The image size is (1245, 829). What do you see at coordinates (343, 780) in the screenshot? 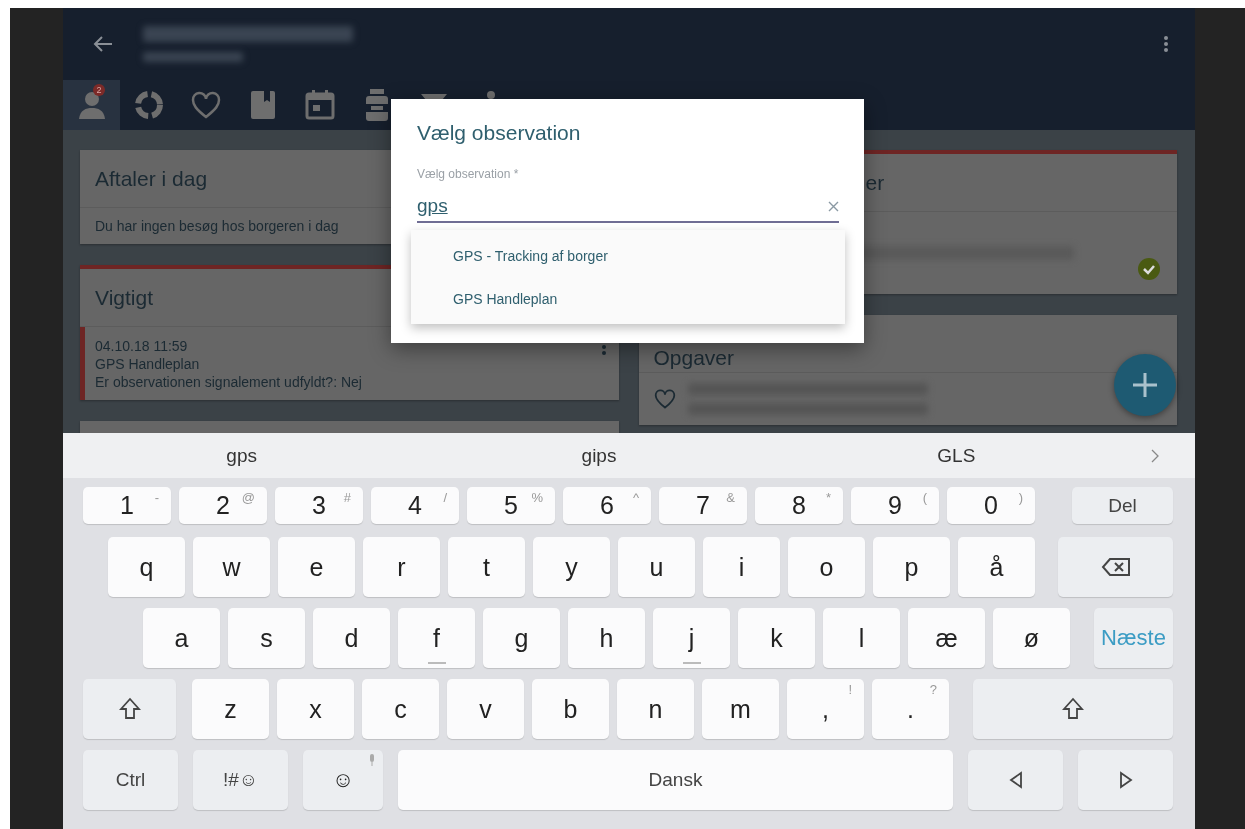
I see `emoji-key: ☺` at bounding box center [343, 780].